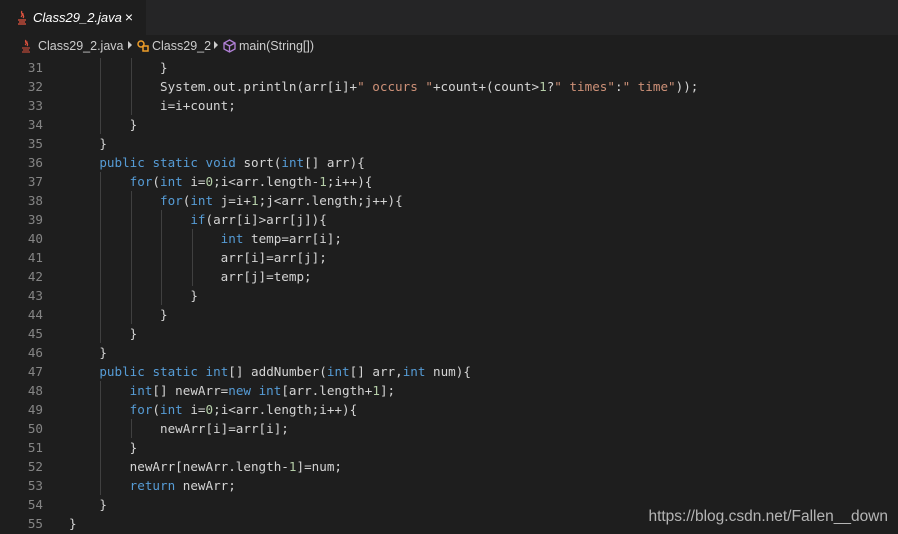 The image size is (898, 534). What do you see at coordinates (449, 200) in the screenshot?
I see `code-line: 38 for(int j=i+1;j<arr.length;j++){` at bounding box center [449, 200].